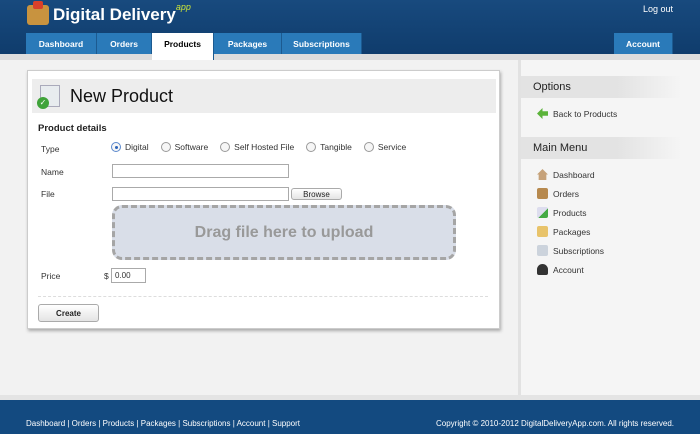 The image size is (700, 434). I want to click on radio-tangible: Tangible, so click(329, 147).